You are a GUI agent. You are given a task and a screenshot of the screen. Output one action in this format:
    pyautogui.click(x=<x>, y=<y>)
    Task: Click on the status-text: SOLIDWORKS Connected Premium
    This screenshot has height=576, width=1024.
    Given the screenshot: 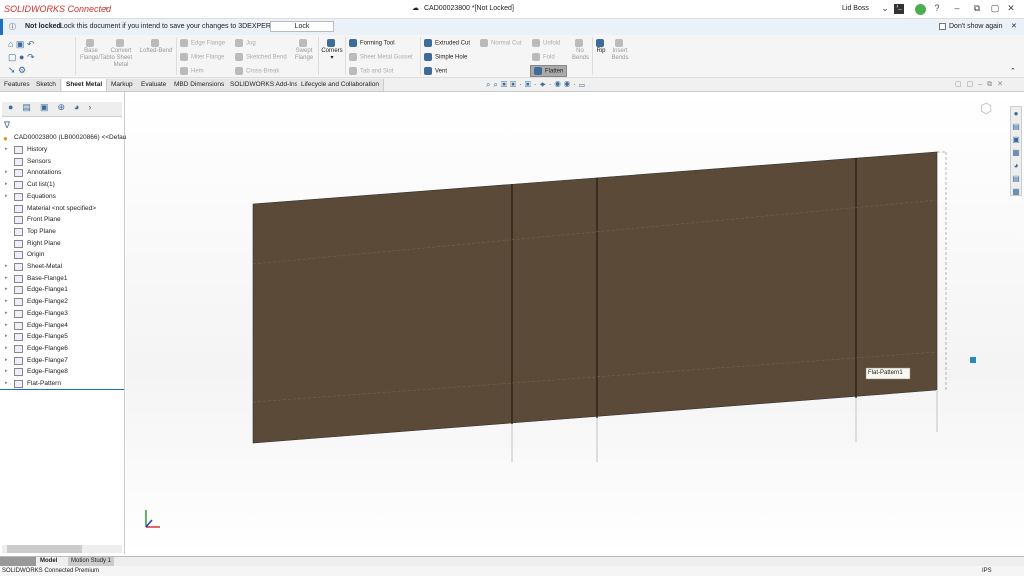 What is the action you would take?
    pyautogui.click(x=51, y=571)
    